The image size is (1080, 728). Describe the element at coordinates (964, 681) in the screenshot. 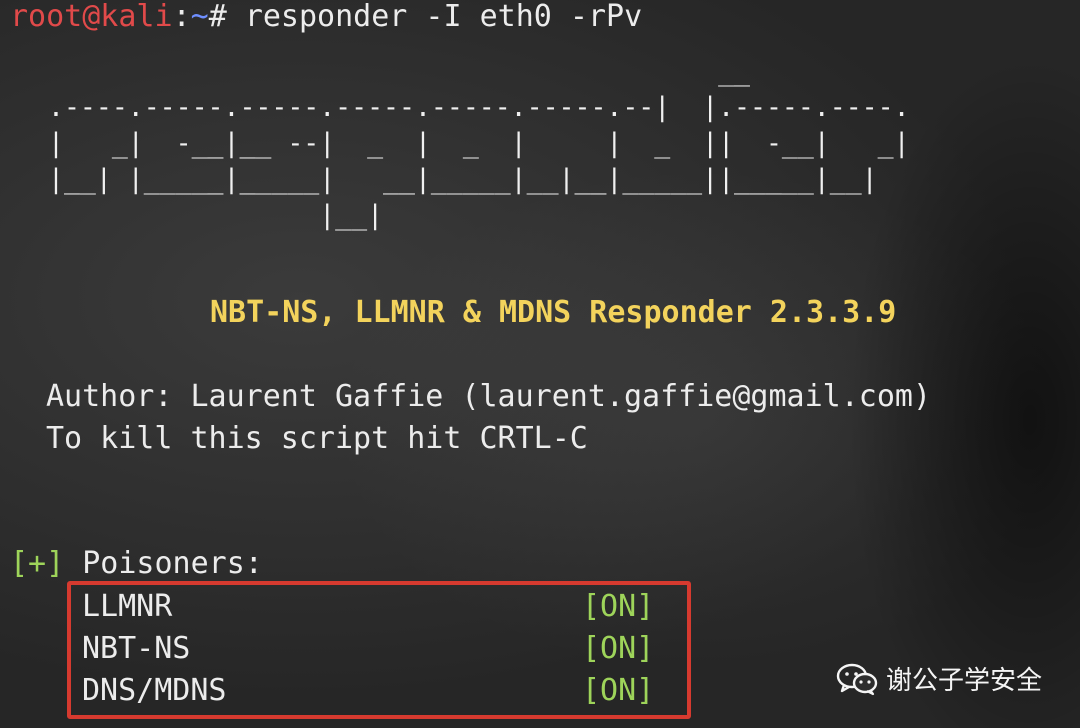

I see `watermark-text: 谢公子学安全` at that location.